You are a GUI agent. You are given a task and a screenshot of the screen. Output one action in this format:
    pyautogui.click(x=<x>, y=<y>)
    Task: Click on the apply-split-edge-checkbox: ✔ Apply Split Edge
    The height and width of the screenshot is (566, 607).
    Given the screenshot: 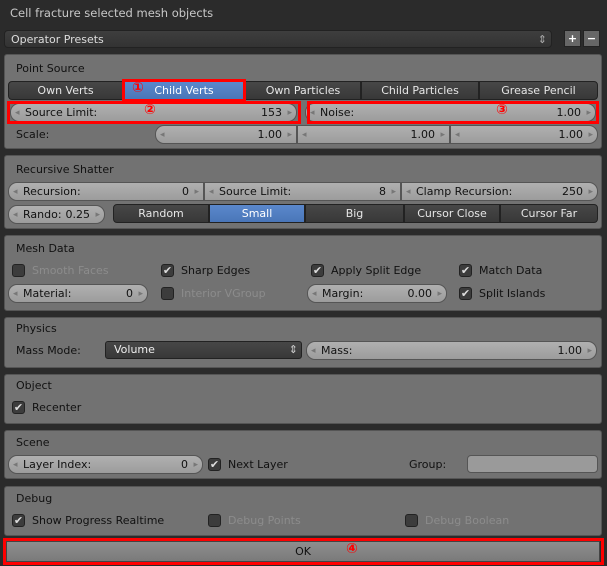 What is the action you would take?
    pyautogui.click(x=366, y=270)
    